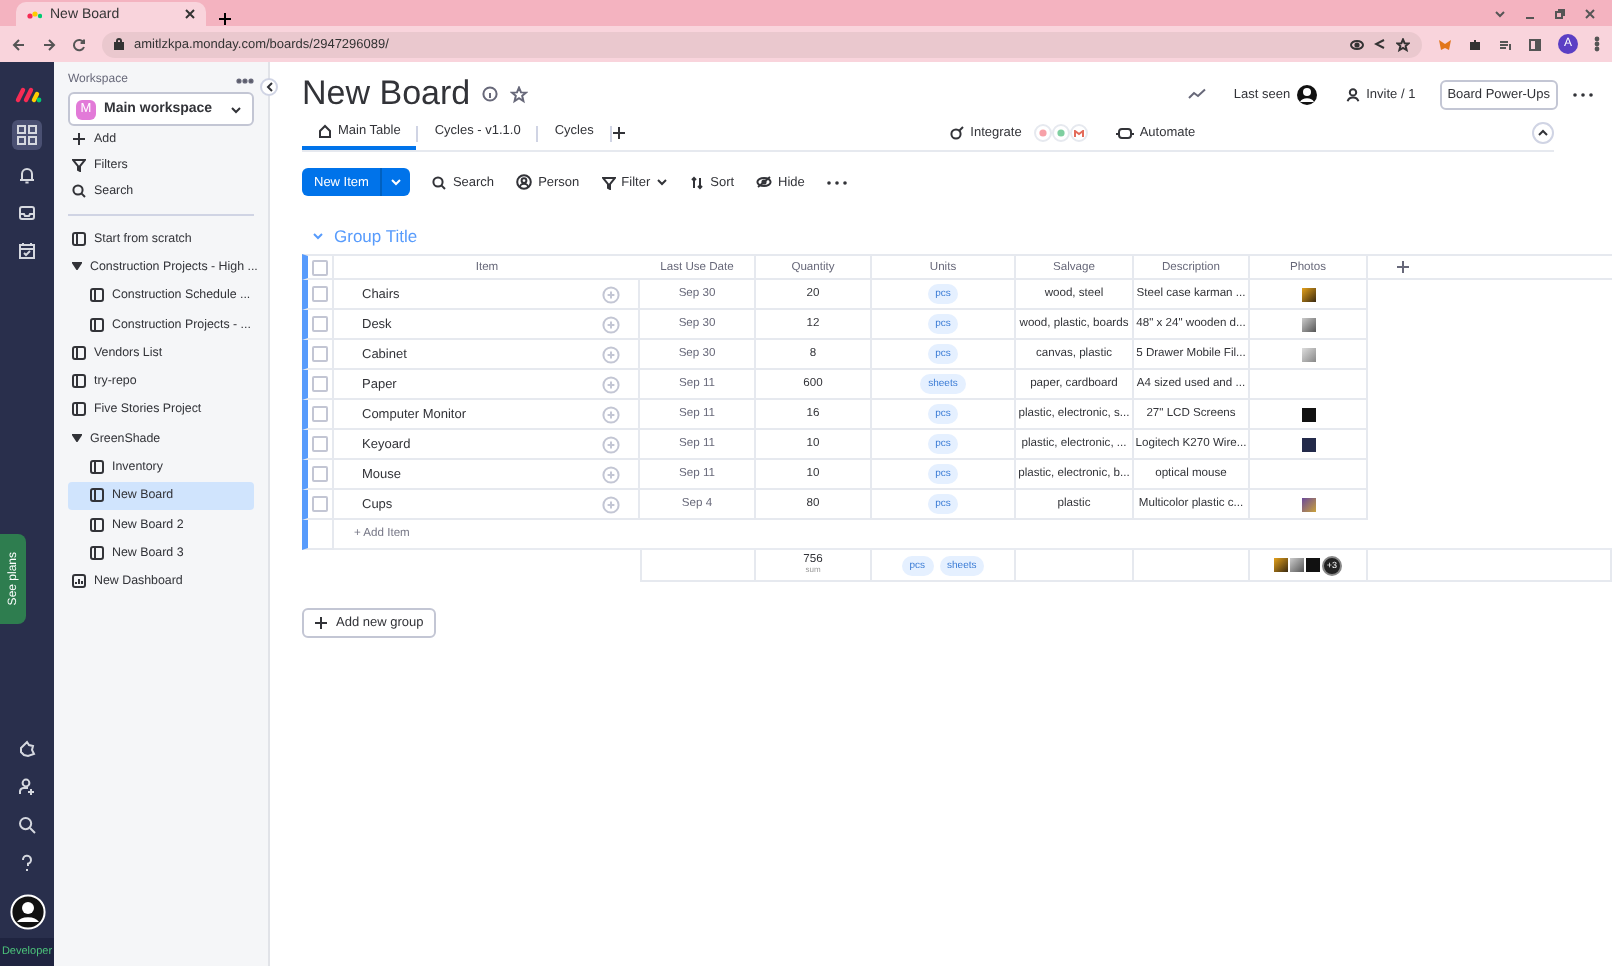 This screenshot has height=966, width=1612. I want to click on collapse-button, so click(269, 87).